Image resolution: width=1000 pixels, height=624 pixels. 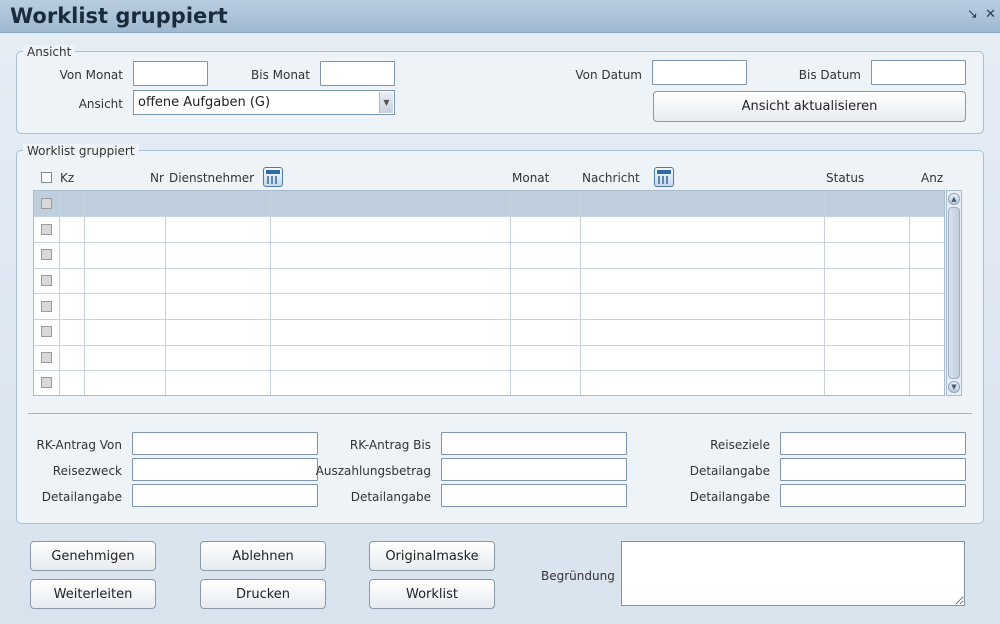 What do you see at coordinates (157, 178) in the screenshot?
I see `column-header-nr: Nr` at bounding box center [157, 178].